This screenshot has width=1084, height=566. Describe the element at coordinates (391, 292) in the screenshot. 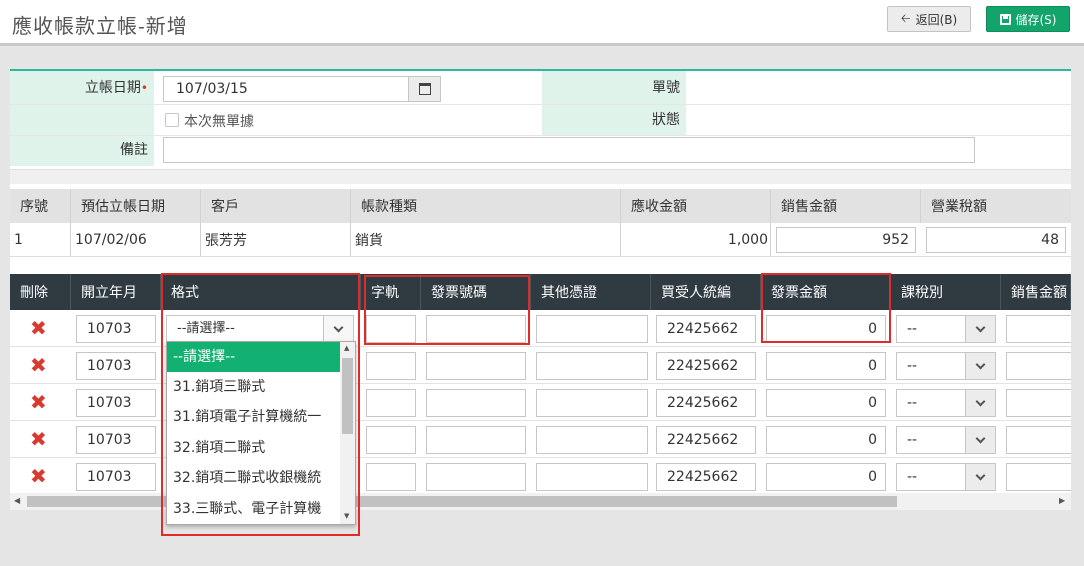

I see `col-track: 字軌` at that location.